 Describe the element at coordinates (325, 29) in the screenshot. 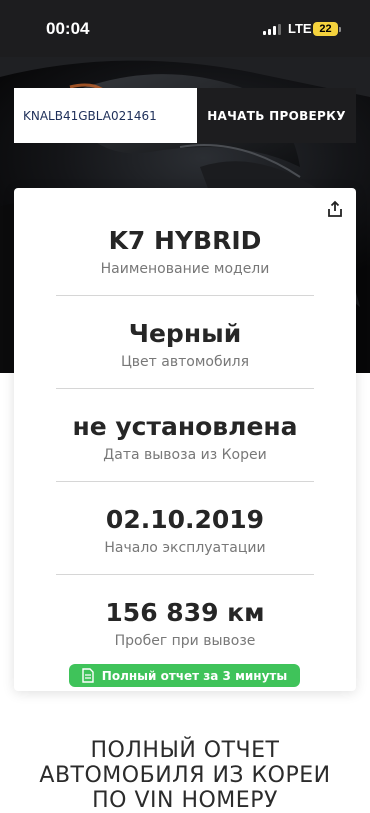

I see `battery-icon: 22` at that location.